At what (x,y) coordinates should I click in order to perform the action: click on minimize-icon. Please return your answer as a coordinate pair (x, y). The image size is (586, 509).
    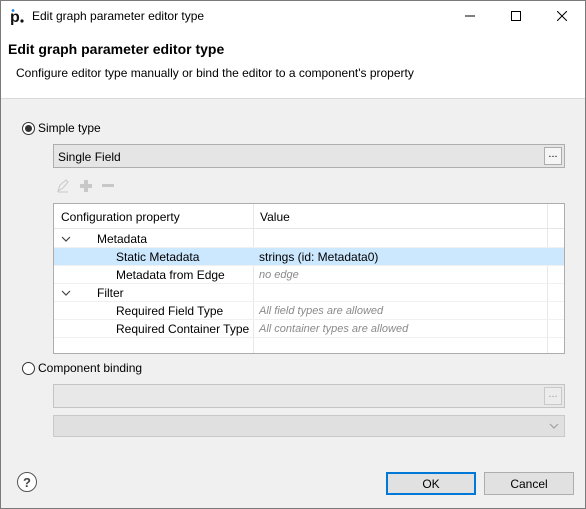
    Looking at the image, I should click on (470, 16).